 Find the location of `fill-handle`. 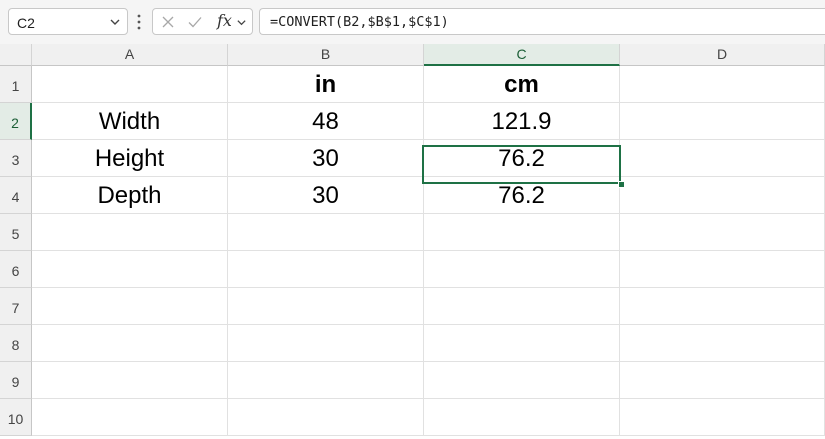

fill-handle is located at coordinates (621, 184).